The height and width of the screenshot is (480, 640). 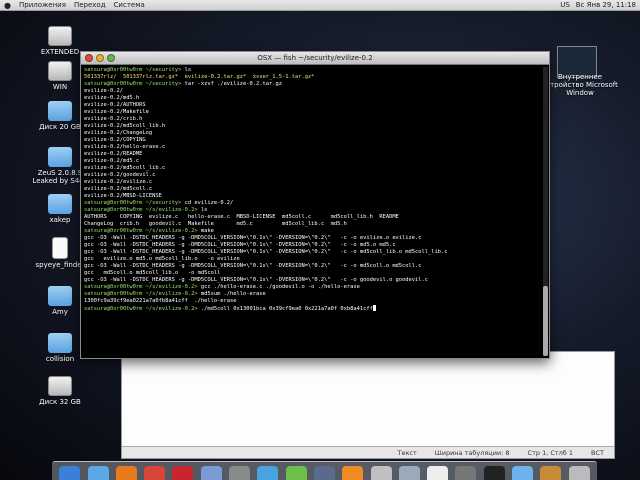 I want to click on terminal-line: satsura@0xr00tw0rm ~/s/evilize-0.2> ls, so click(x=146, y=210).